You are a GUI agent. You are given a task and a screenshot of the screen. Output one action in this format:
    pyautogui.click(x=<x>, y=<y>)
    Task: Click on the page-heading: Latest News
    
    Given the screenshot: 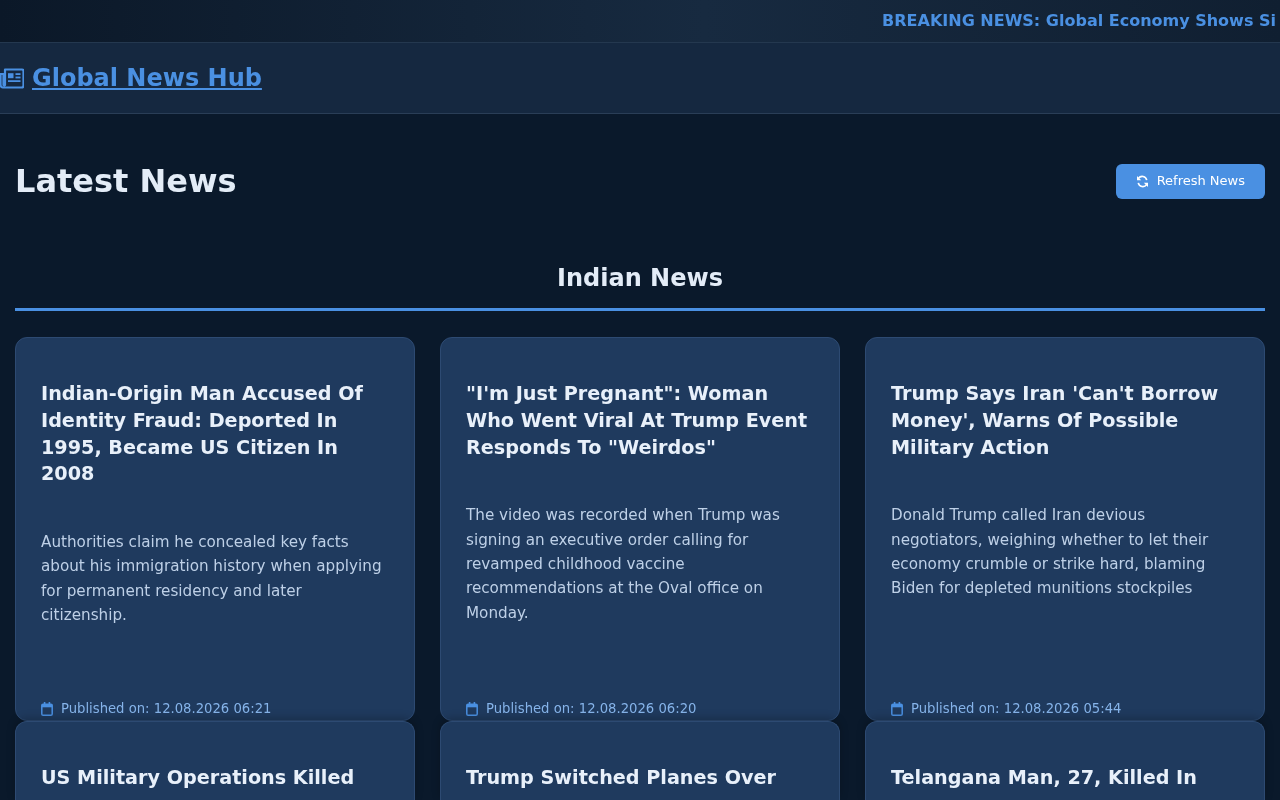 What is the action you would take?
    pyautogui.click(x=126, y=181)
    